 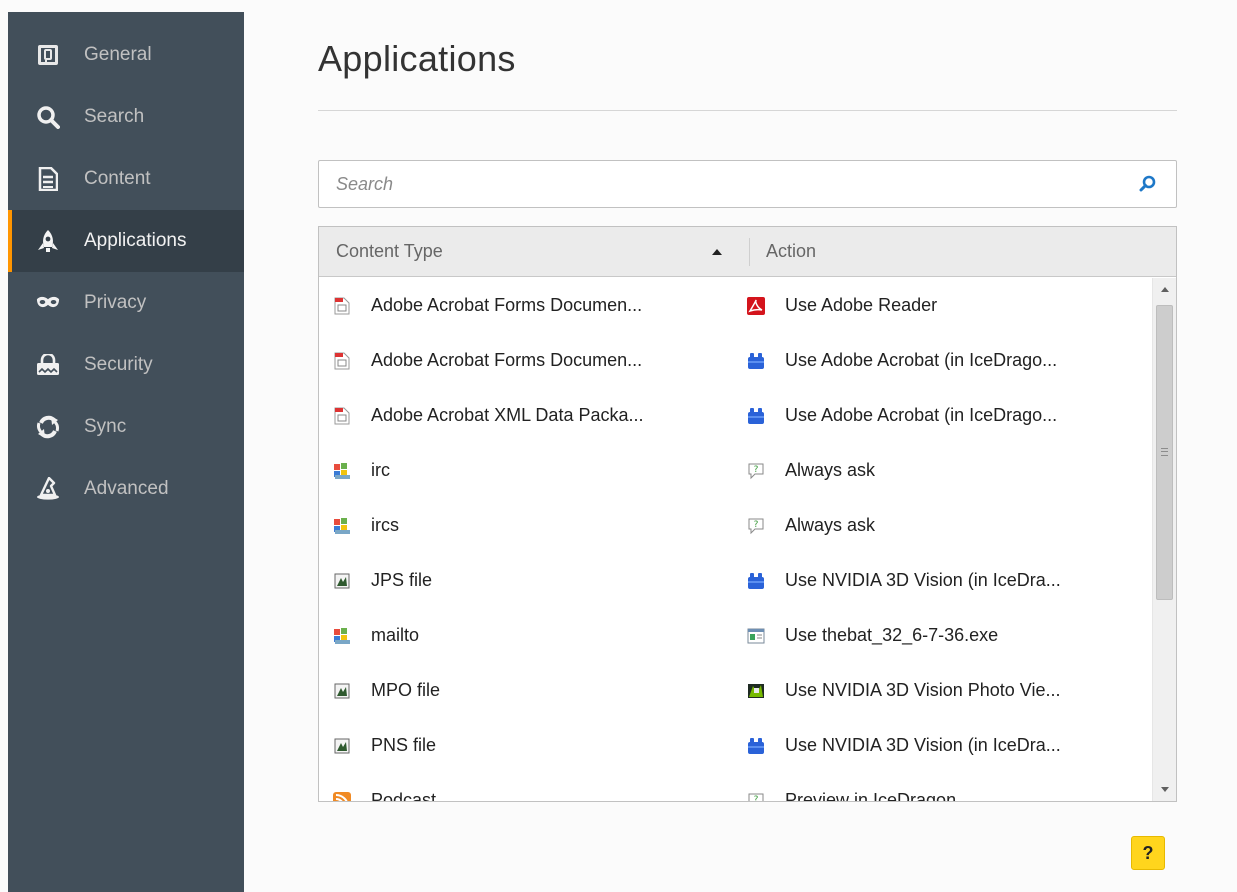 I want to click on sidebar-item-advanced: Advanced, so click(x=126, y=489).